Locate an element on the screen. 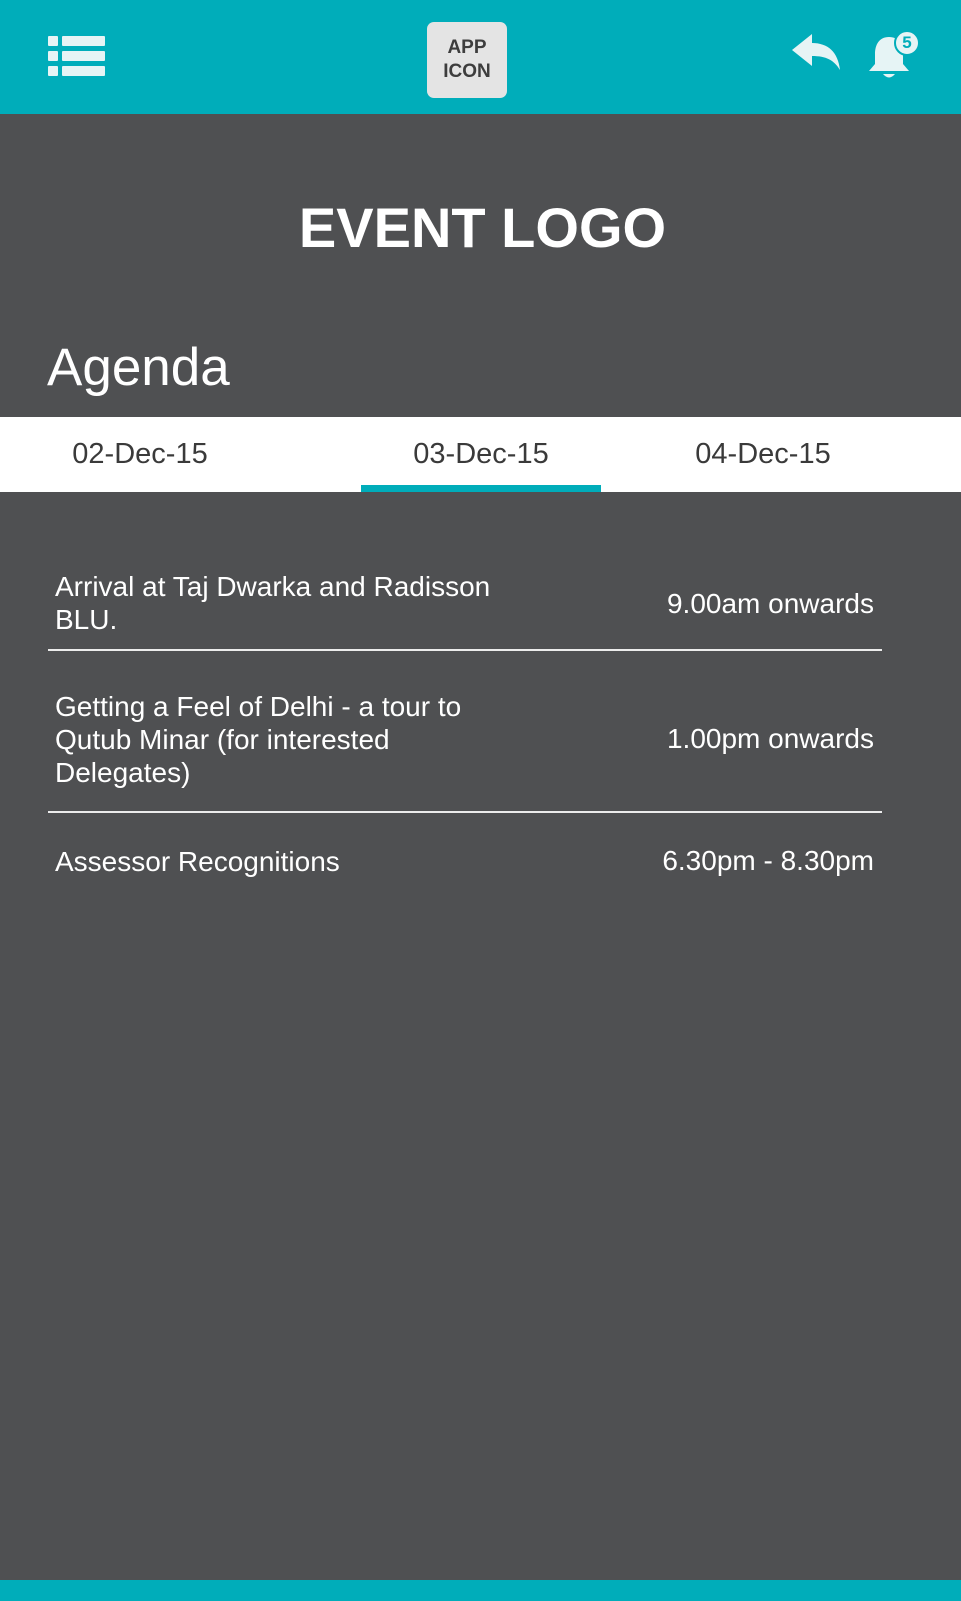 This screenshot has height=1601, width=961. active-tab-indicator is located at coordinates (481, 488).